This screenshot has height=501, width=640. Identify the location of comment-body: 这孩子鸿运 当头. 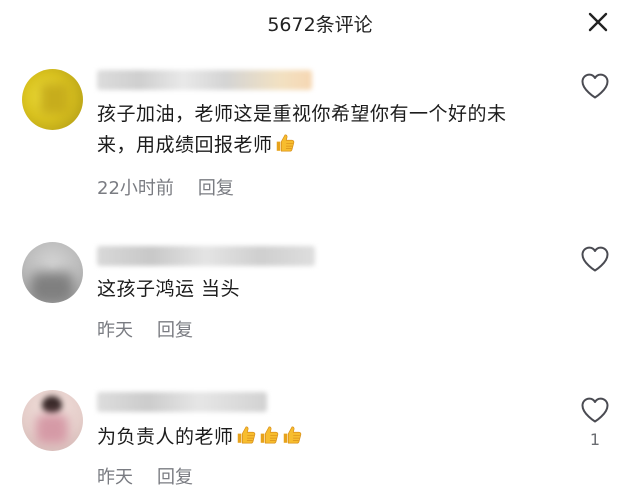
(169, 289).